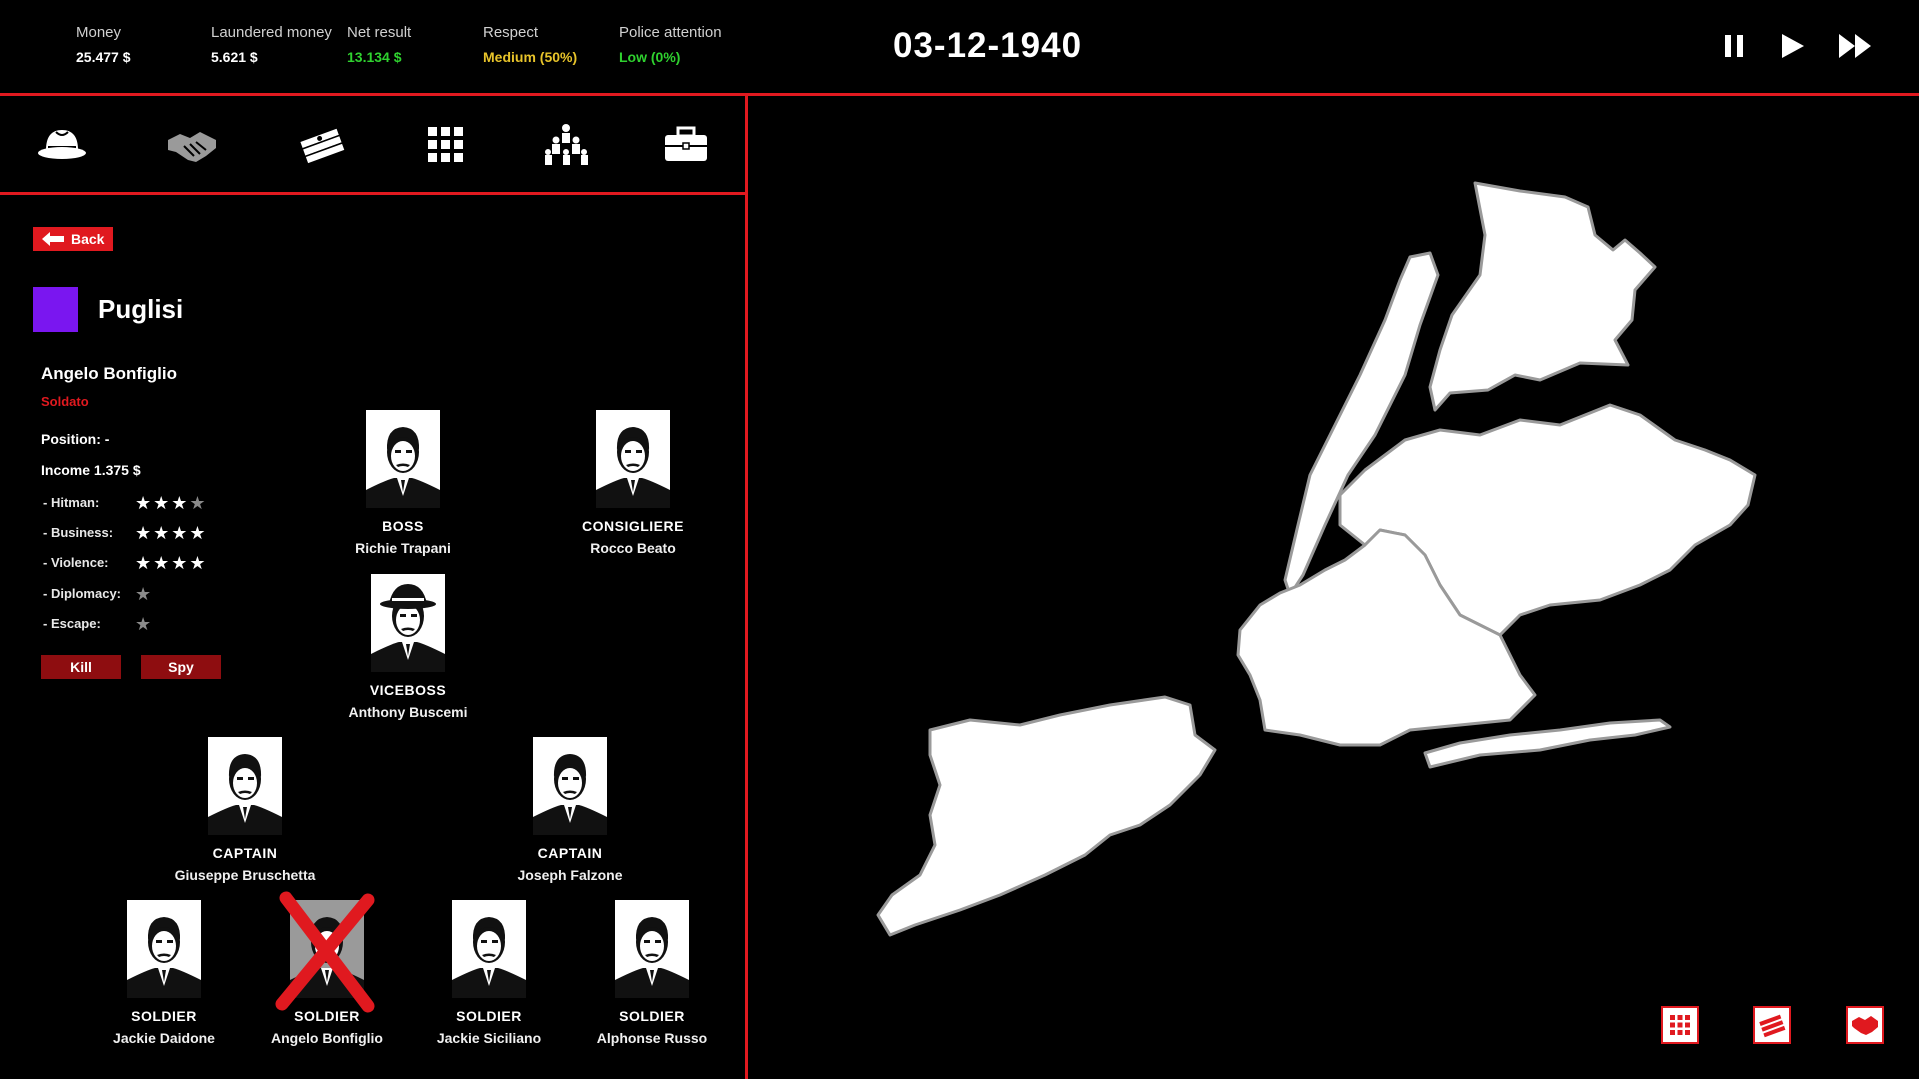 This screenshot has height=1079, width=1919. I want to click on pause-icon, so click(1734, 46).